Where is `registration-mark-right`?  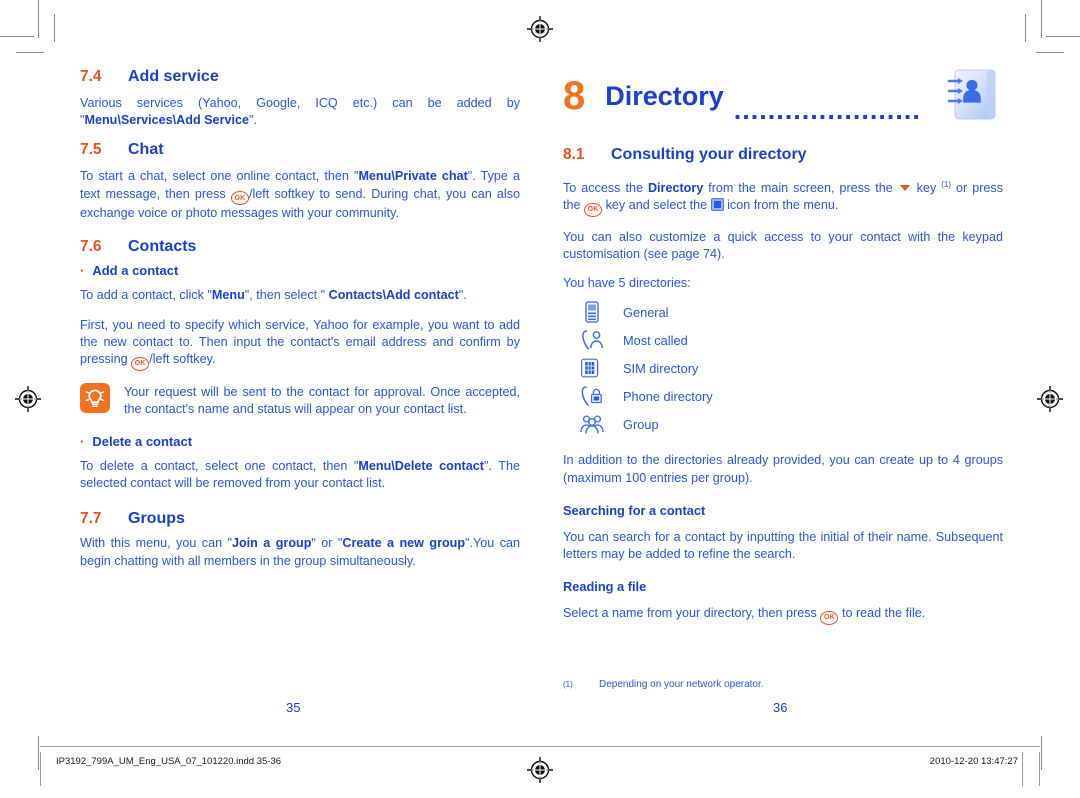 registration-mark-right is located at coordinates (1050, 399).